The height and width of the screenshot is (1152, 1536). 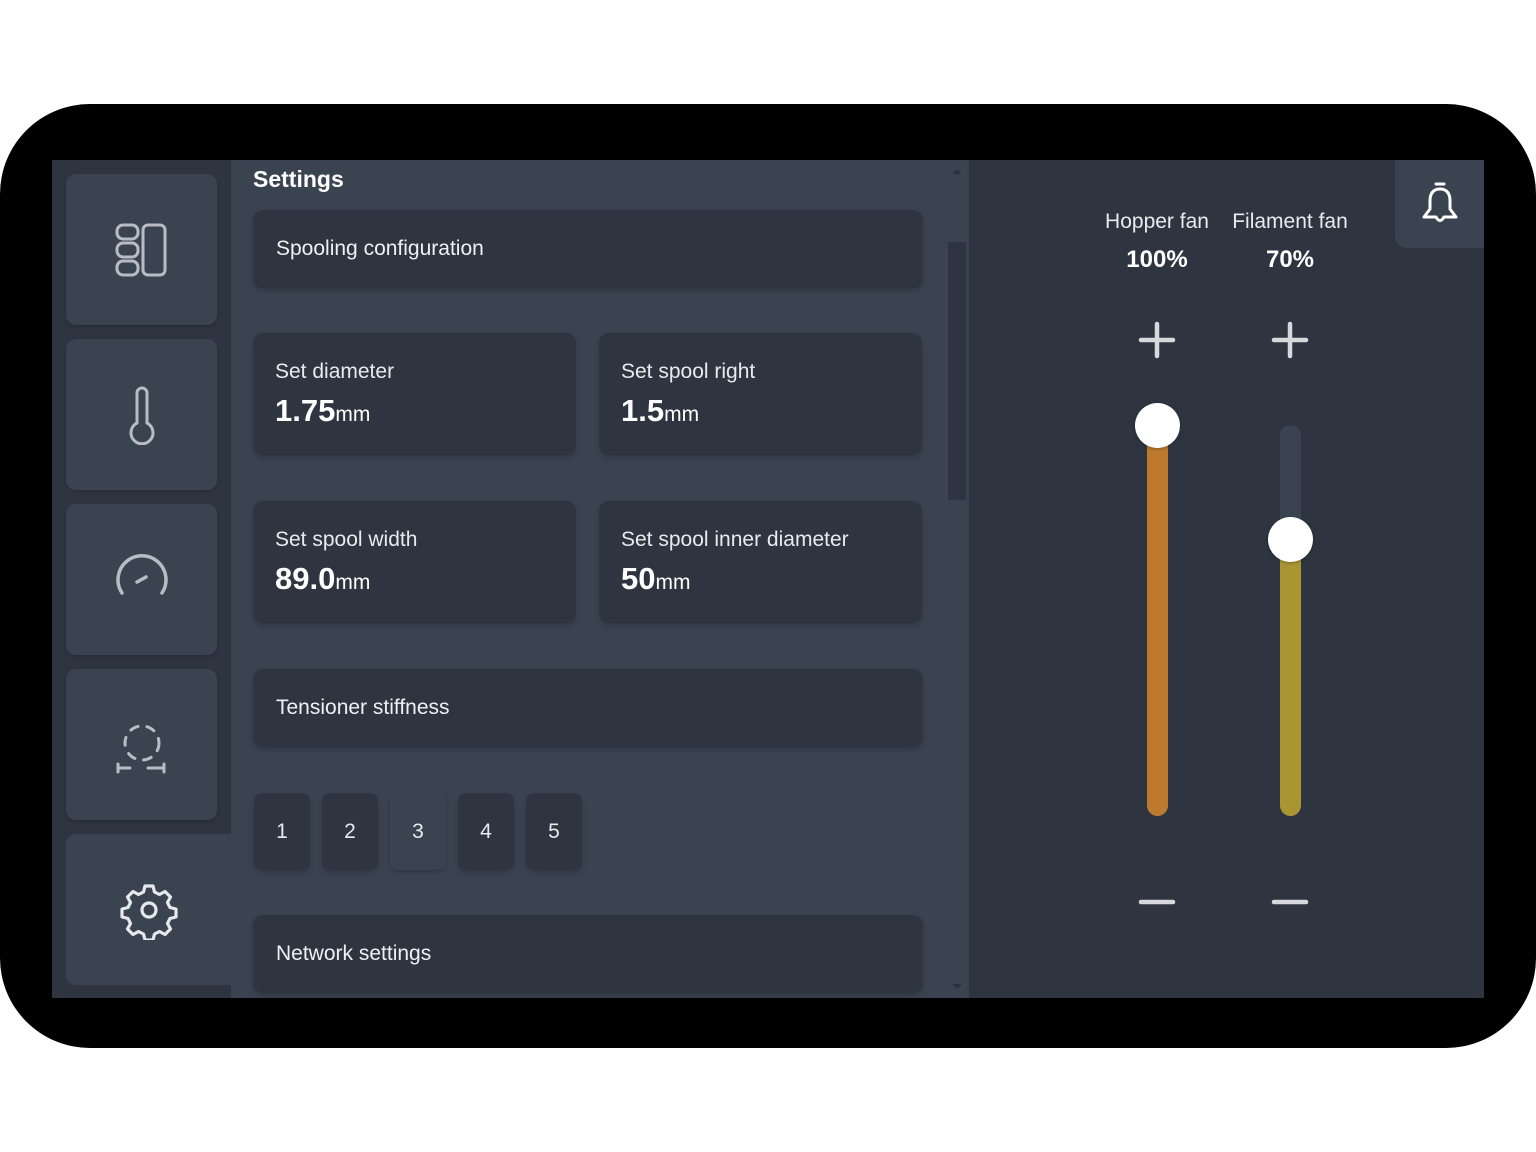 I want to click on fan-value: 100%, so click(x=1157, y=259).